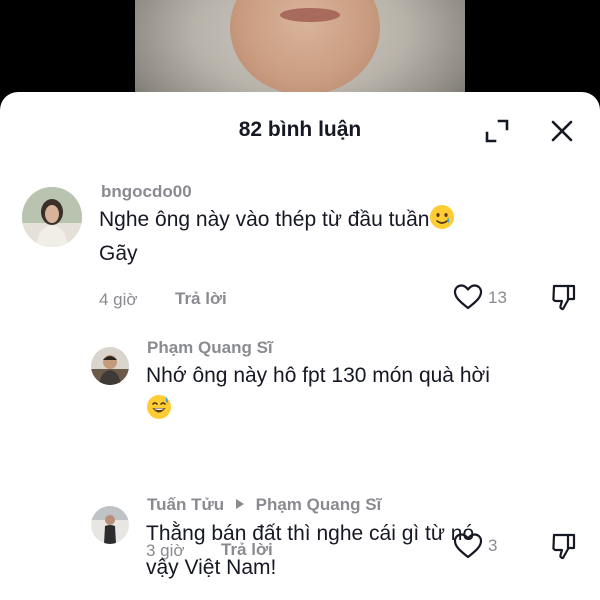  What do you see at coordinates (118, 299) in the screenshot?
I see `comment-time: 4 giờ` at bounding box center [118, 299].